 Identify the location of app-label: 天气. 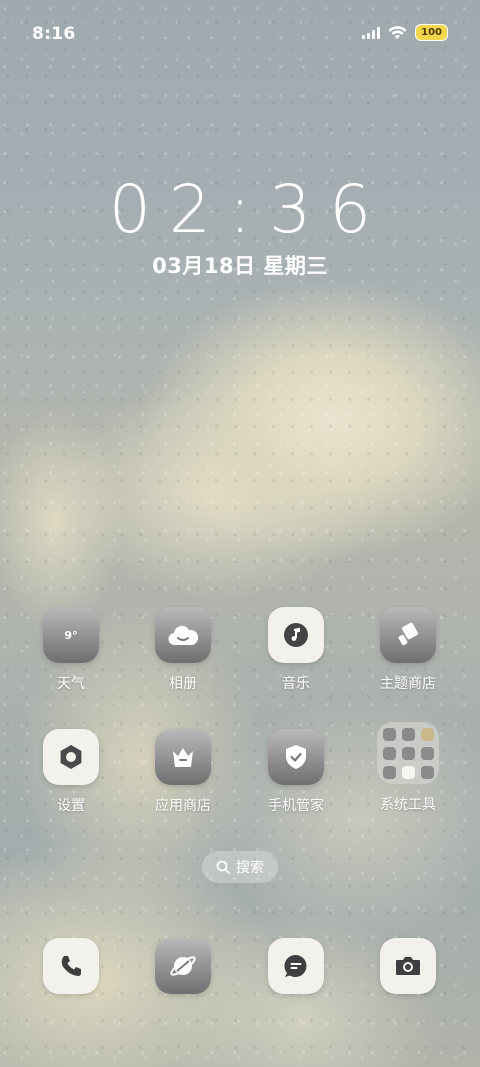
(71, 684).